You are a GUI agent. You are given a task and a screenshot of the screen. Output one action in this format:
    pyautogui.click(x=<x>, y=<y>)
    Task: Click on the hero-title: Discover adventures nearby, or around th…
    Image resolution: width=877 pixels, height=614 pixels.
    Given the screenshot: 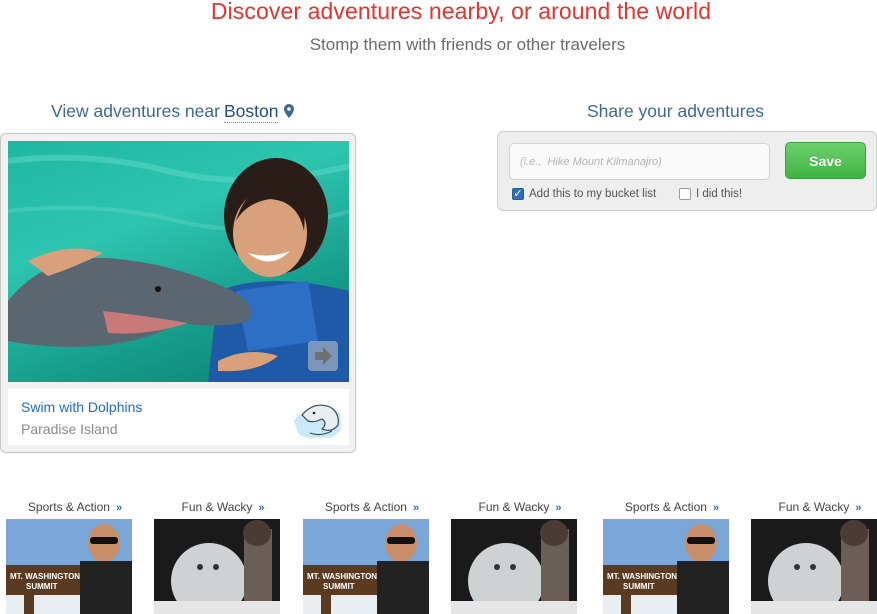 What is the action you would take?
    pyautogui.click(x=461, y=12)
    